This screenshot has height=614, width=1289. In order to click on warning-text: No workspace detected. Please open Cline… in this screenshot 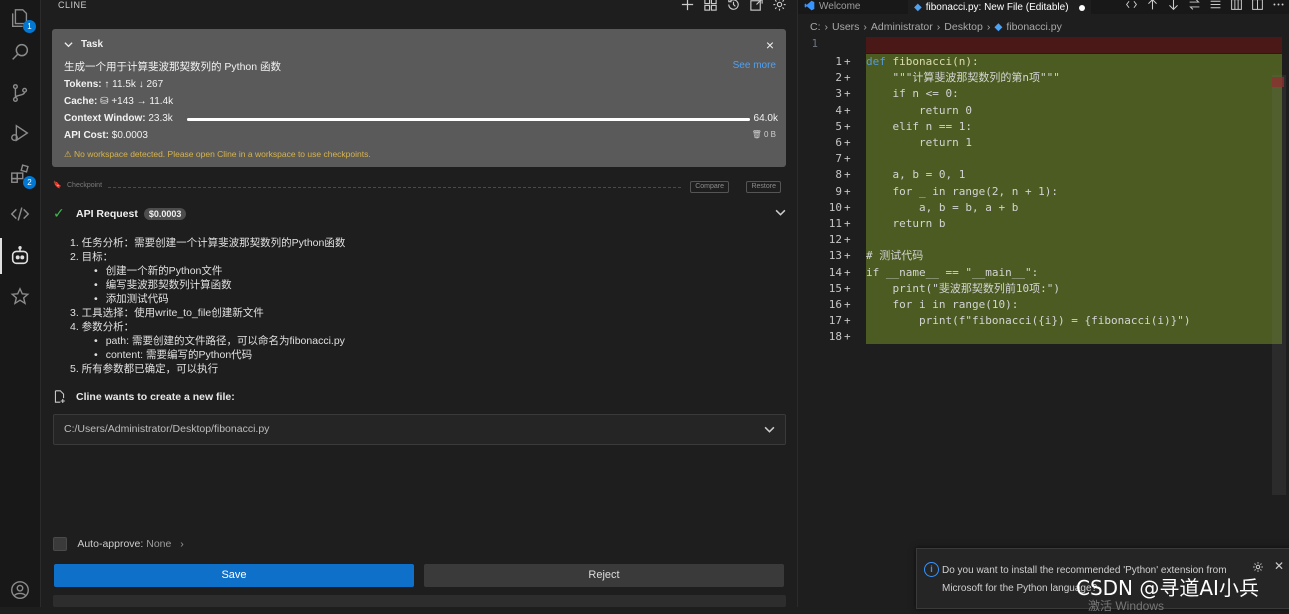, I will do `click(222, 154)`.